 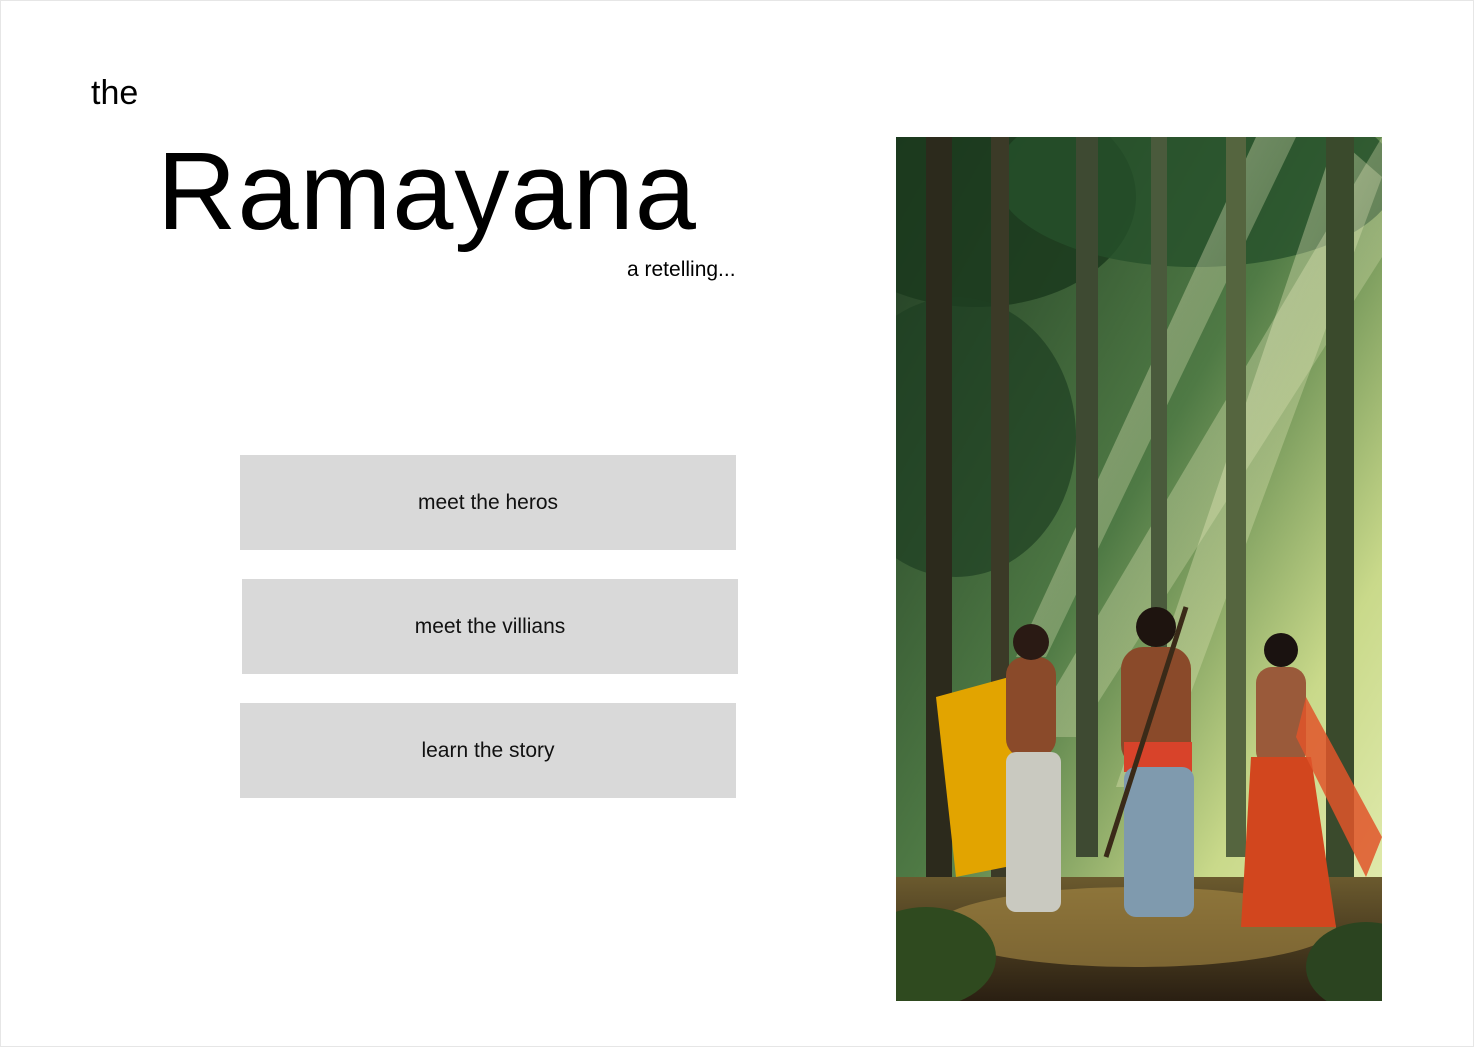 What do you see at coordinates (490, 626) in the screenshot?
I see `meet-villians-button: meet the villians` at bounding box center [490, 626].